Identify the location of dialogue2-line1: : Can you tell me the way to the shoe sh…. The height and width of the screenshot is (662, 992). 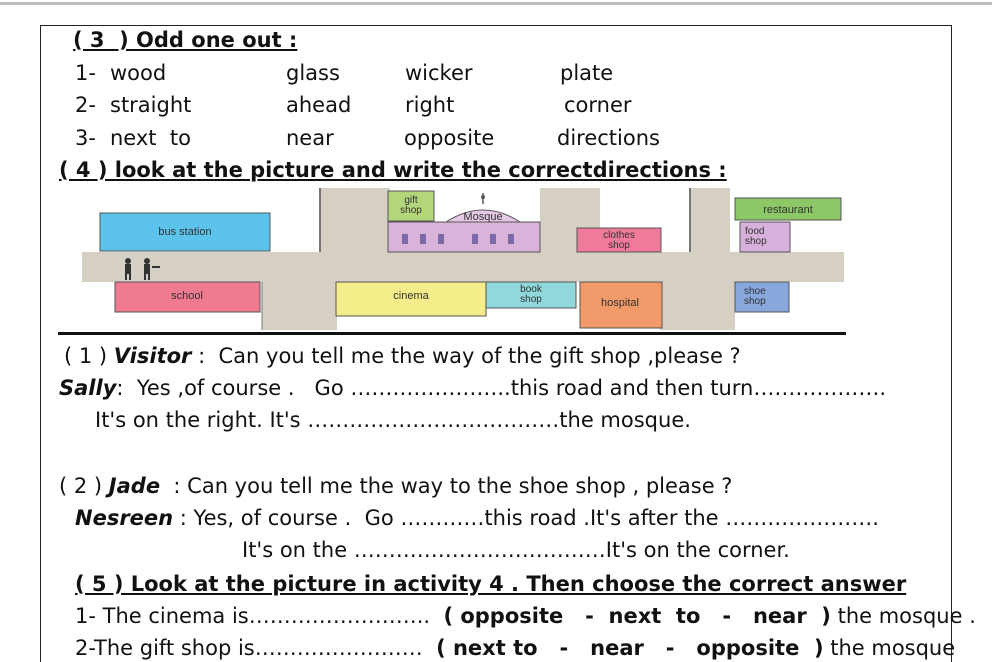
(446, 486).